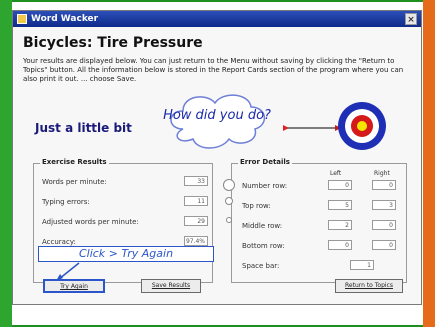 This screenshot has height=327, width=435. Describe the element at coordinates (384, 205) in the screenshot. I see `top-row-right: 3` at that location.